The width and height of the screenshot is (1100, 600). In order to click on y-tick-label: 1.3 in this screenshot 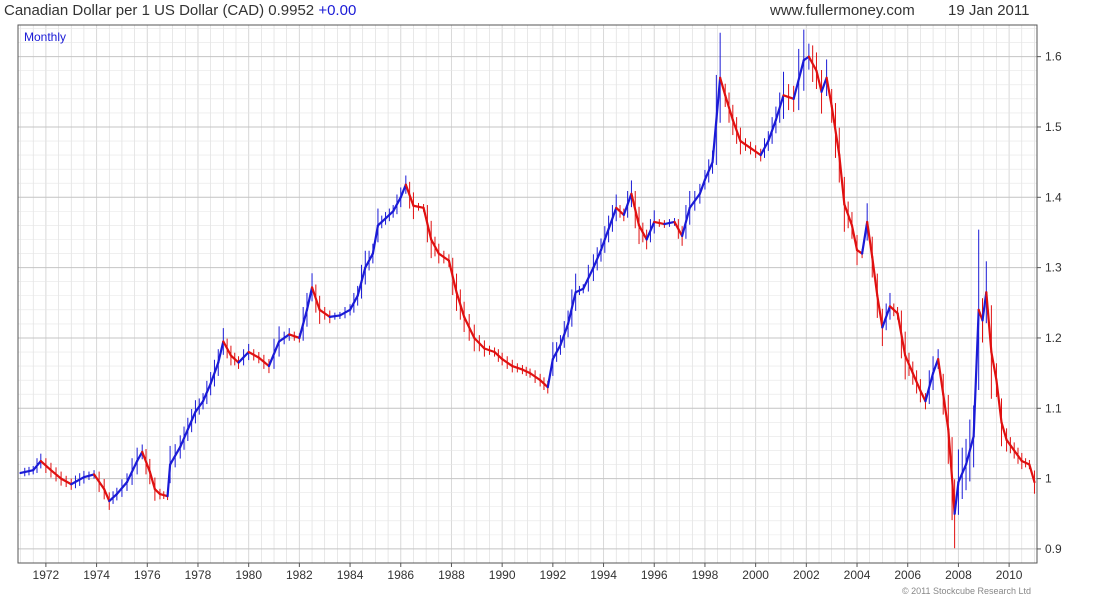, I will do `click(1053, 268)`.